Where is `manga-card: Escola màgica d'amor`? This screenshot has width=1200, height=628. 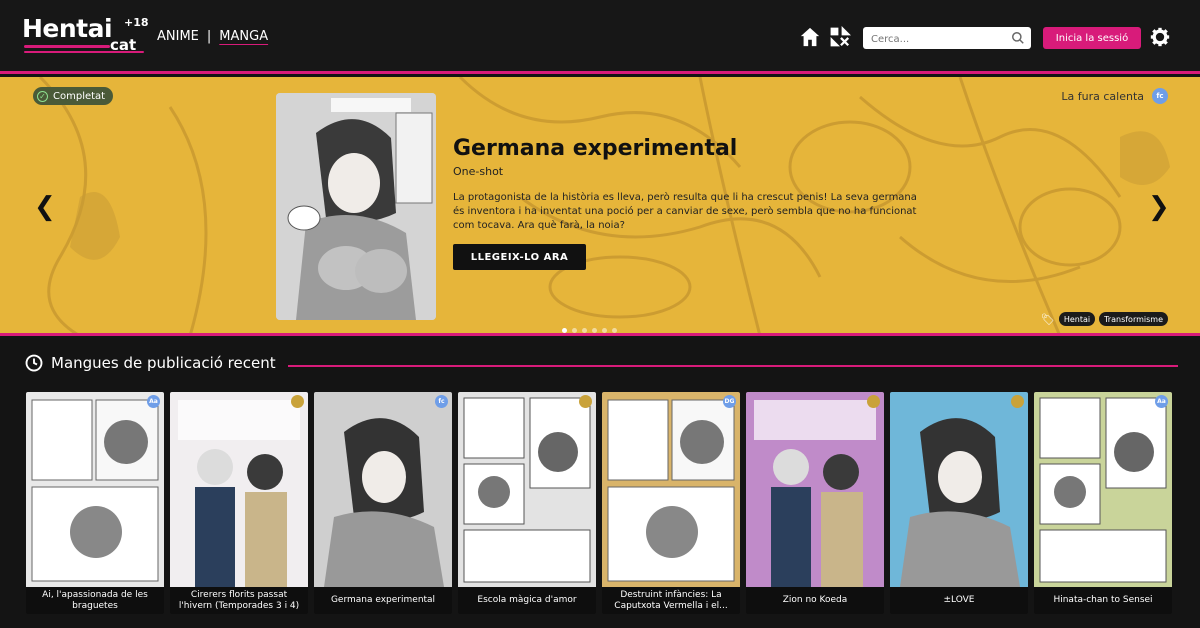
manga-card: Escola màgica d'amor is located at coordinates (527, 503).